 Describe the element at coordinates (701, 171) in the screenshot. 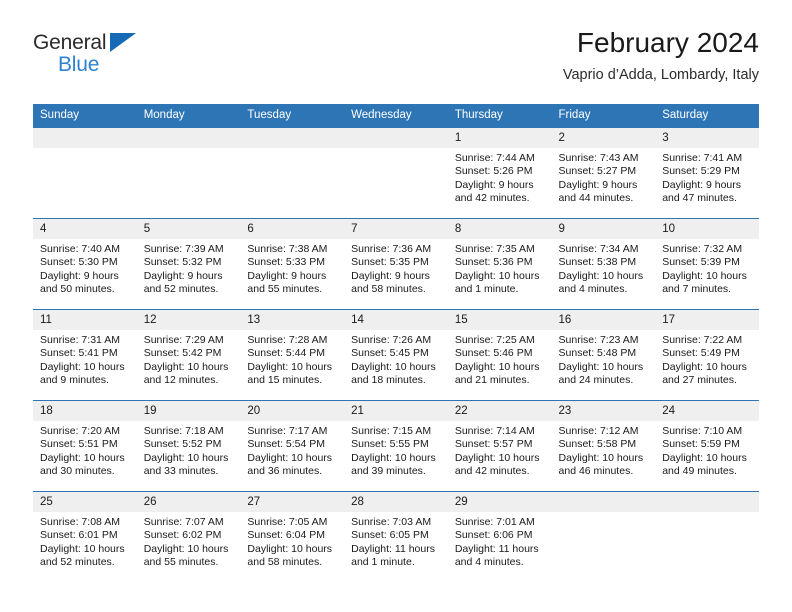

I see `day-sunset-text: Sunset: 5:29 PM` at that location.